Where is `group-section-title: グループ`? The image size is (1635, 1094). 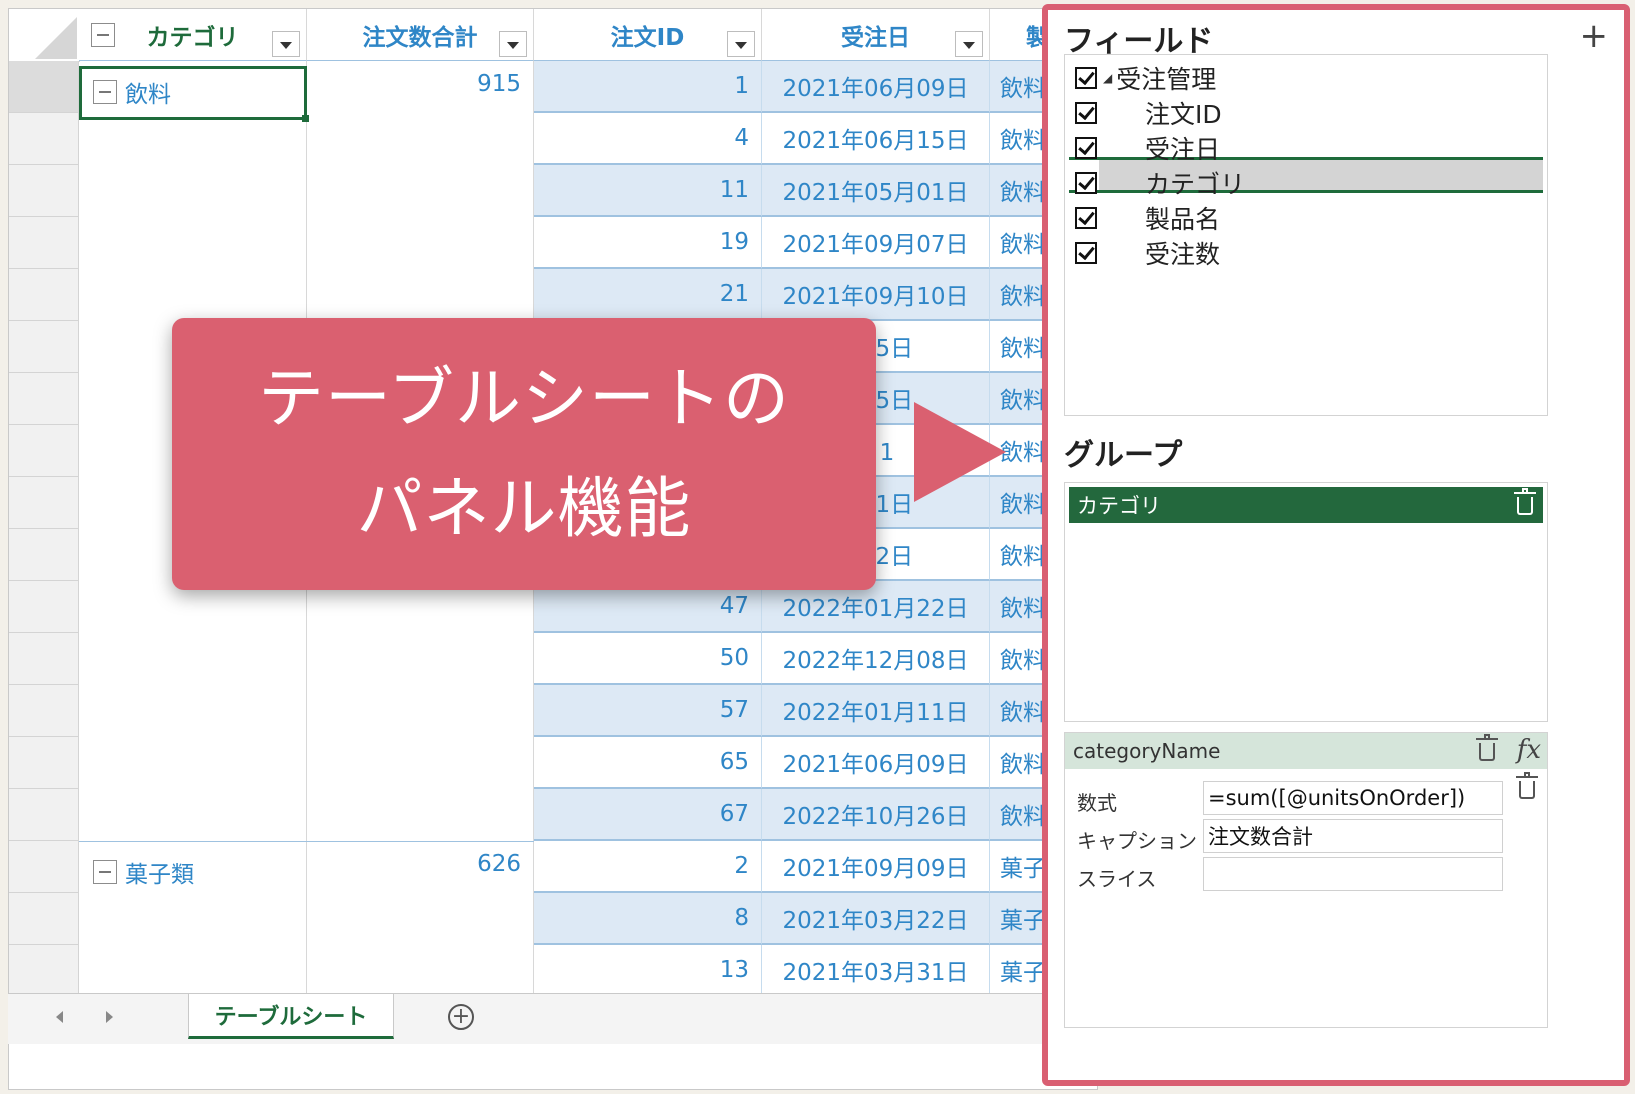 group-section-title: グループ is located at coordinates (1123, 455).